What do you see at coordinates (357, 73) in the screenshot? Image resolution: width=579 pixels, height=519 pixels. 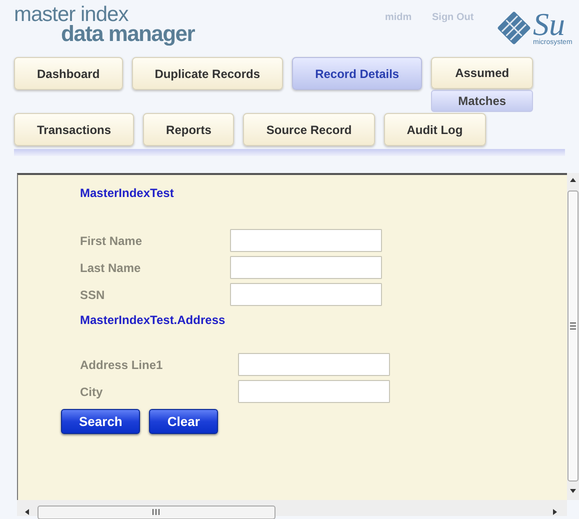 I see `nav-tab: Record Details` at bounding box center [357, 73].